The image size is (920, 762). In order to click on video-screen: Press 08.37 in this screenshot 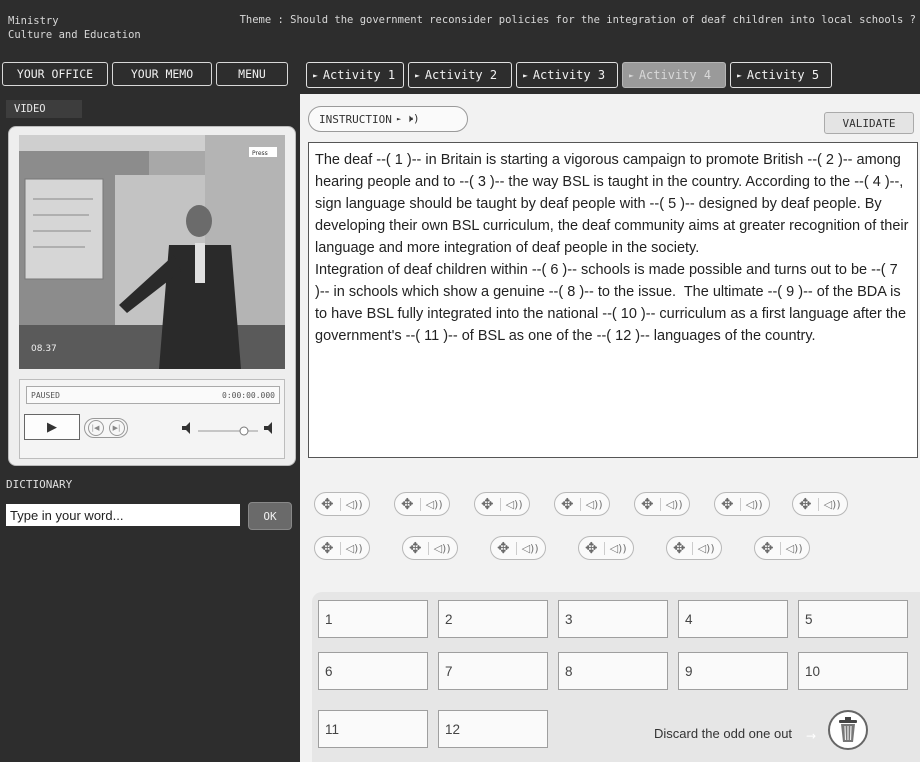, I will do `click(152, 252)`.